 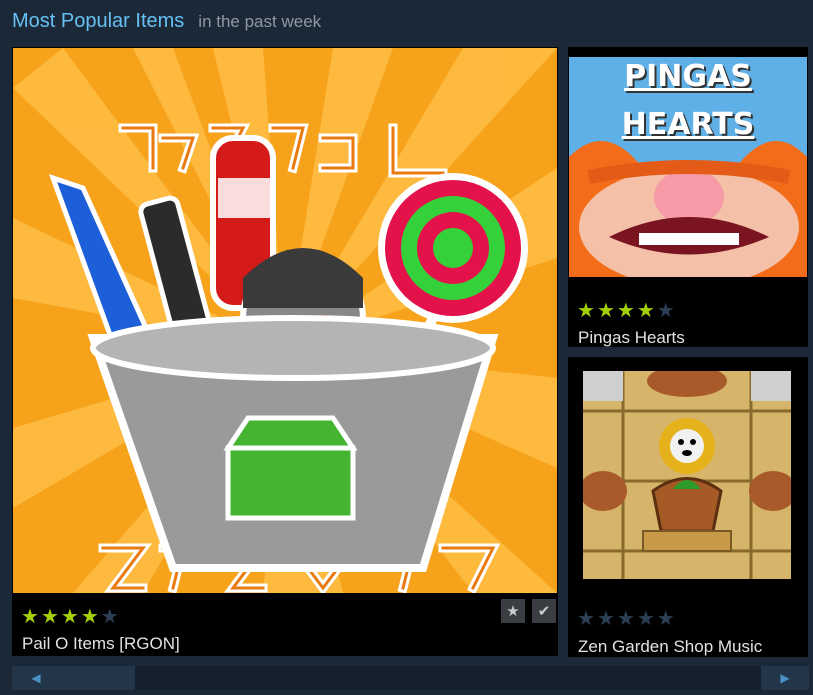 What do you see at coordinates (98, 21) in the screenshot?
I see `section-title: Most Popular Items` at bounding box center [98, 21].